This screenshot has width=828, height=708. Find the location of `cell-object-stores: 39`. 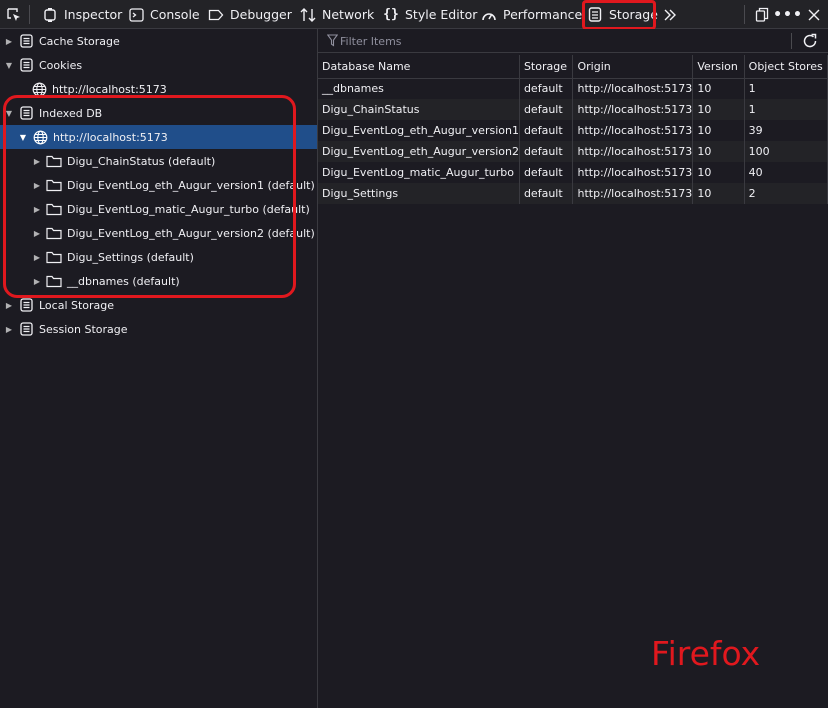

cell-object-stores: 39 is located at coordinates (786, 130).